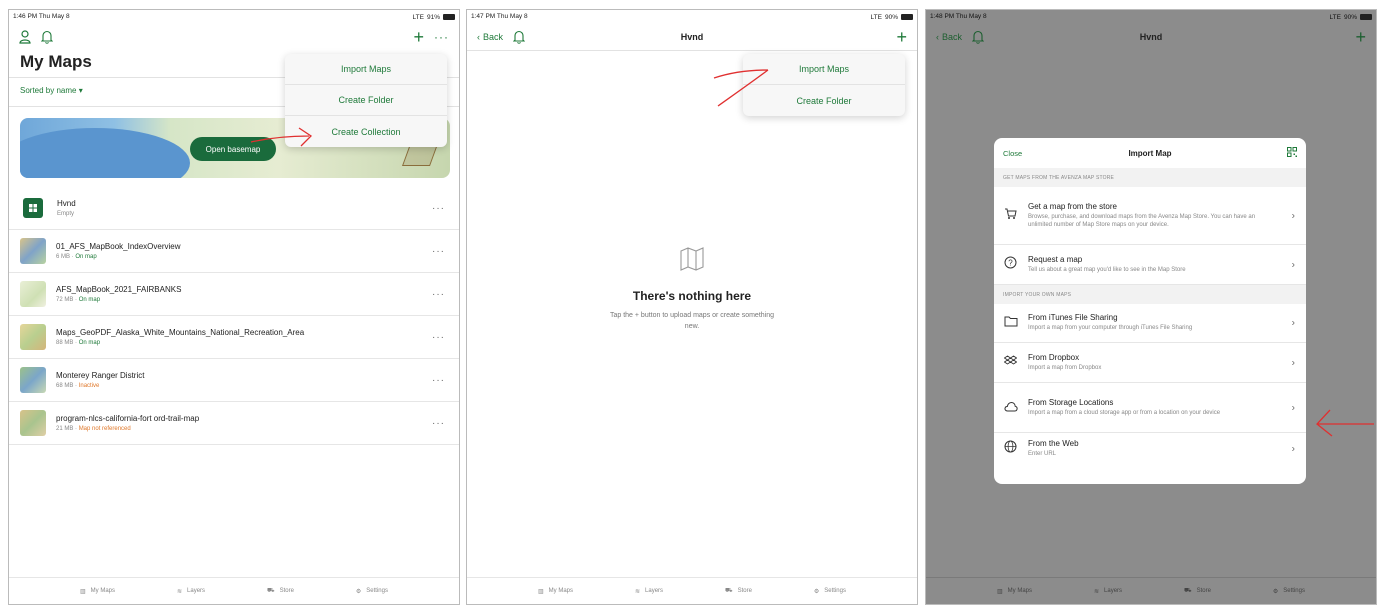  What do you see at coordinates (1071, 402) in the screenshot?
I see `option-title: From Storage Locations` at bounding box center [1071, 402].